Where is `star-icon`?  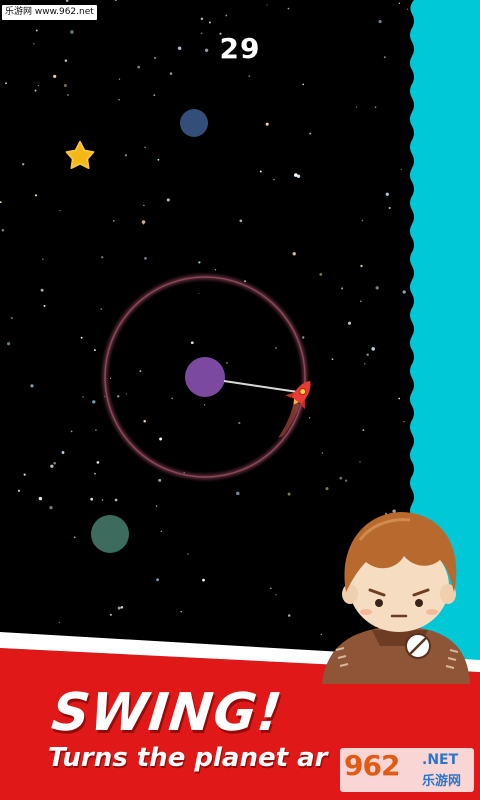 star-icon is located at coordinates (80, 155).